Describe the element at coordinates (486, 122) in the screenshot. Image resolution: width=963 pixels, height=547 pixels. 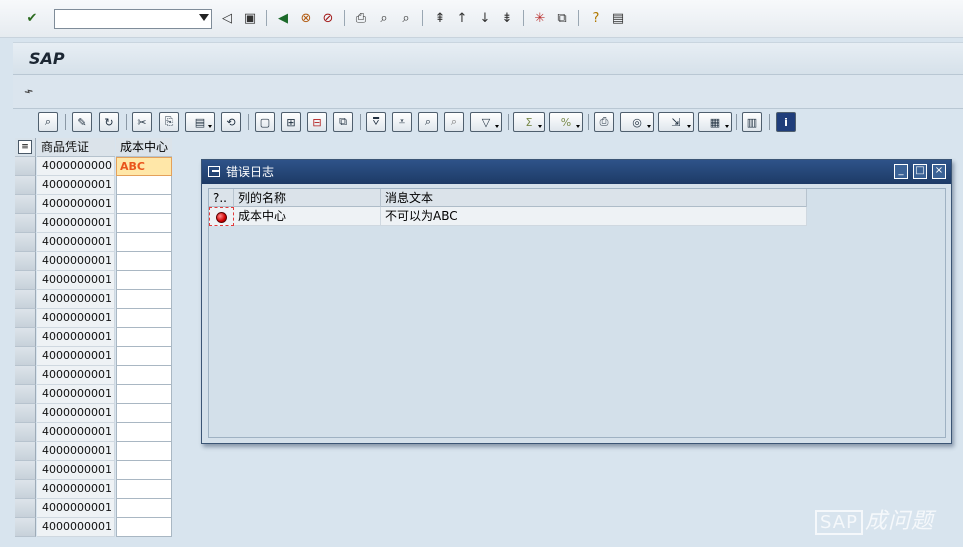
I see `filter-icon: ▽` at that location.